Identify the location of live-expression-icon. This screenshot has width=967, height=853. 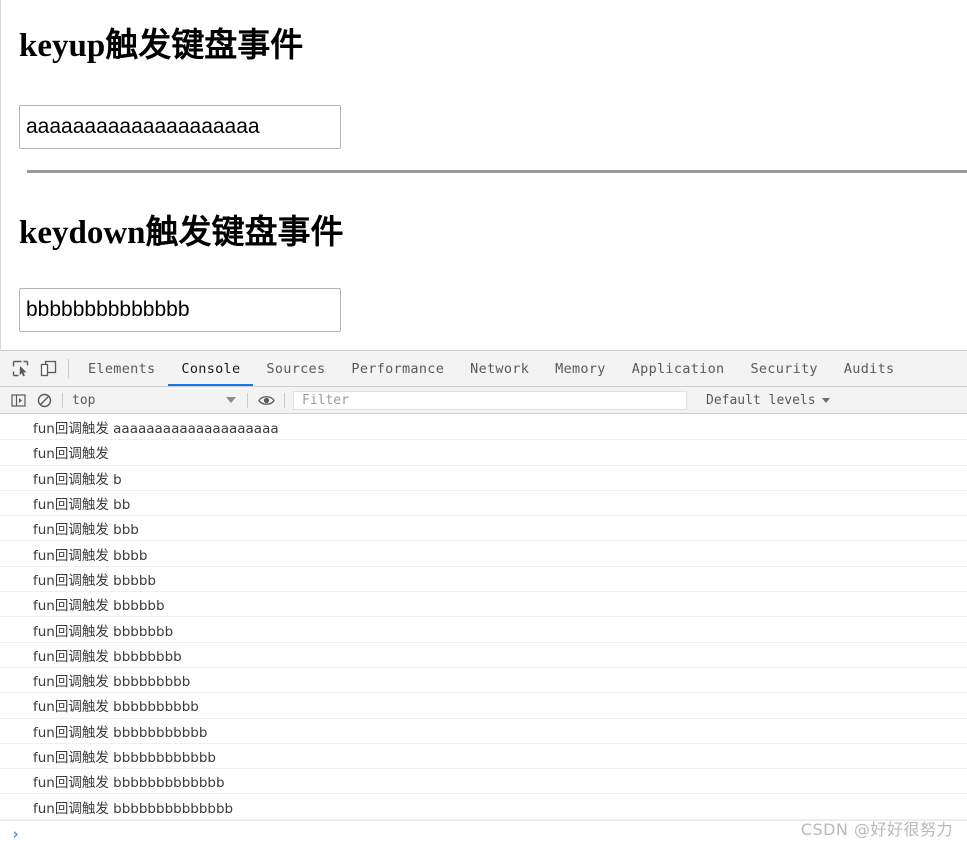
(266, 400).